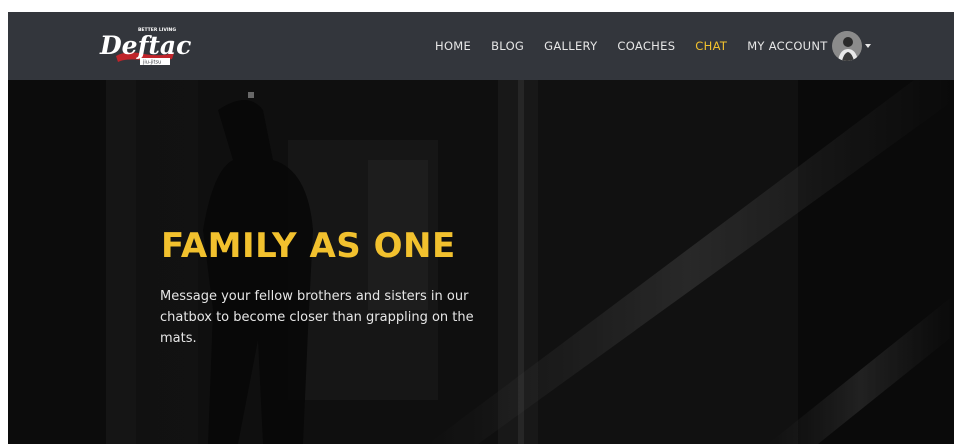 The height and width of the screenshot is (444, 954). I want to click on avatar, so click(846, 46).